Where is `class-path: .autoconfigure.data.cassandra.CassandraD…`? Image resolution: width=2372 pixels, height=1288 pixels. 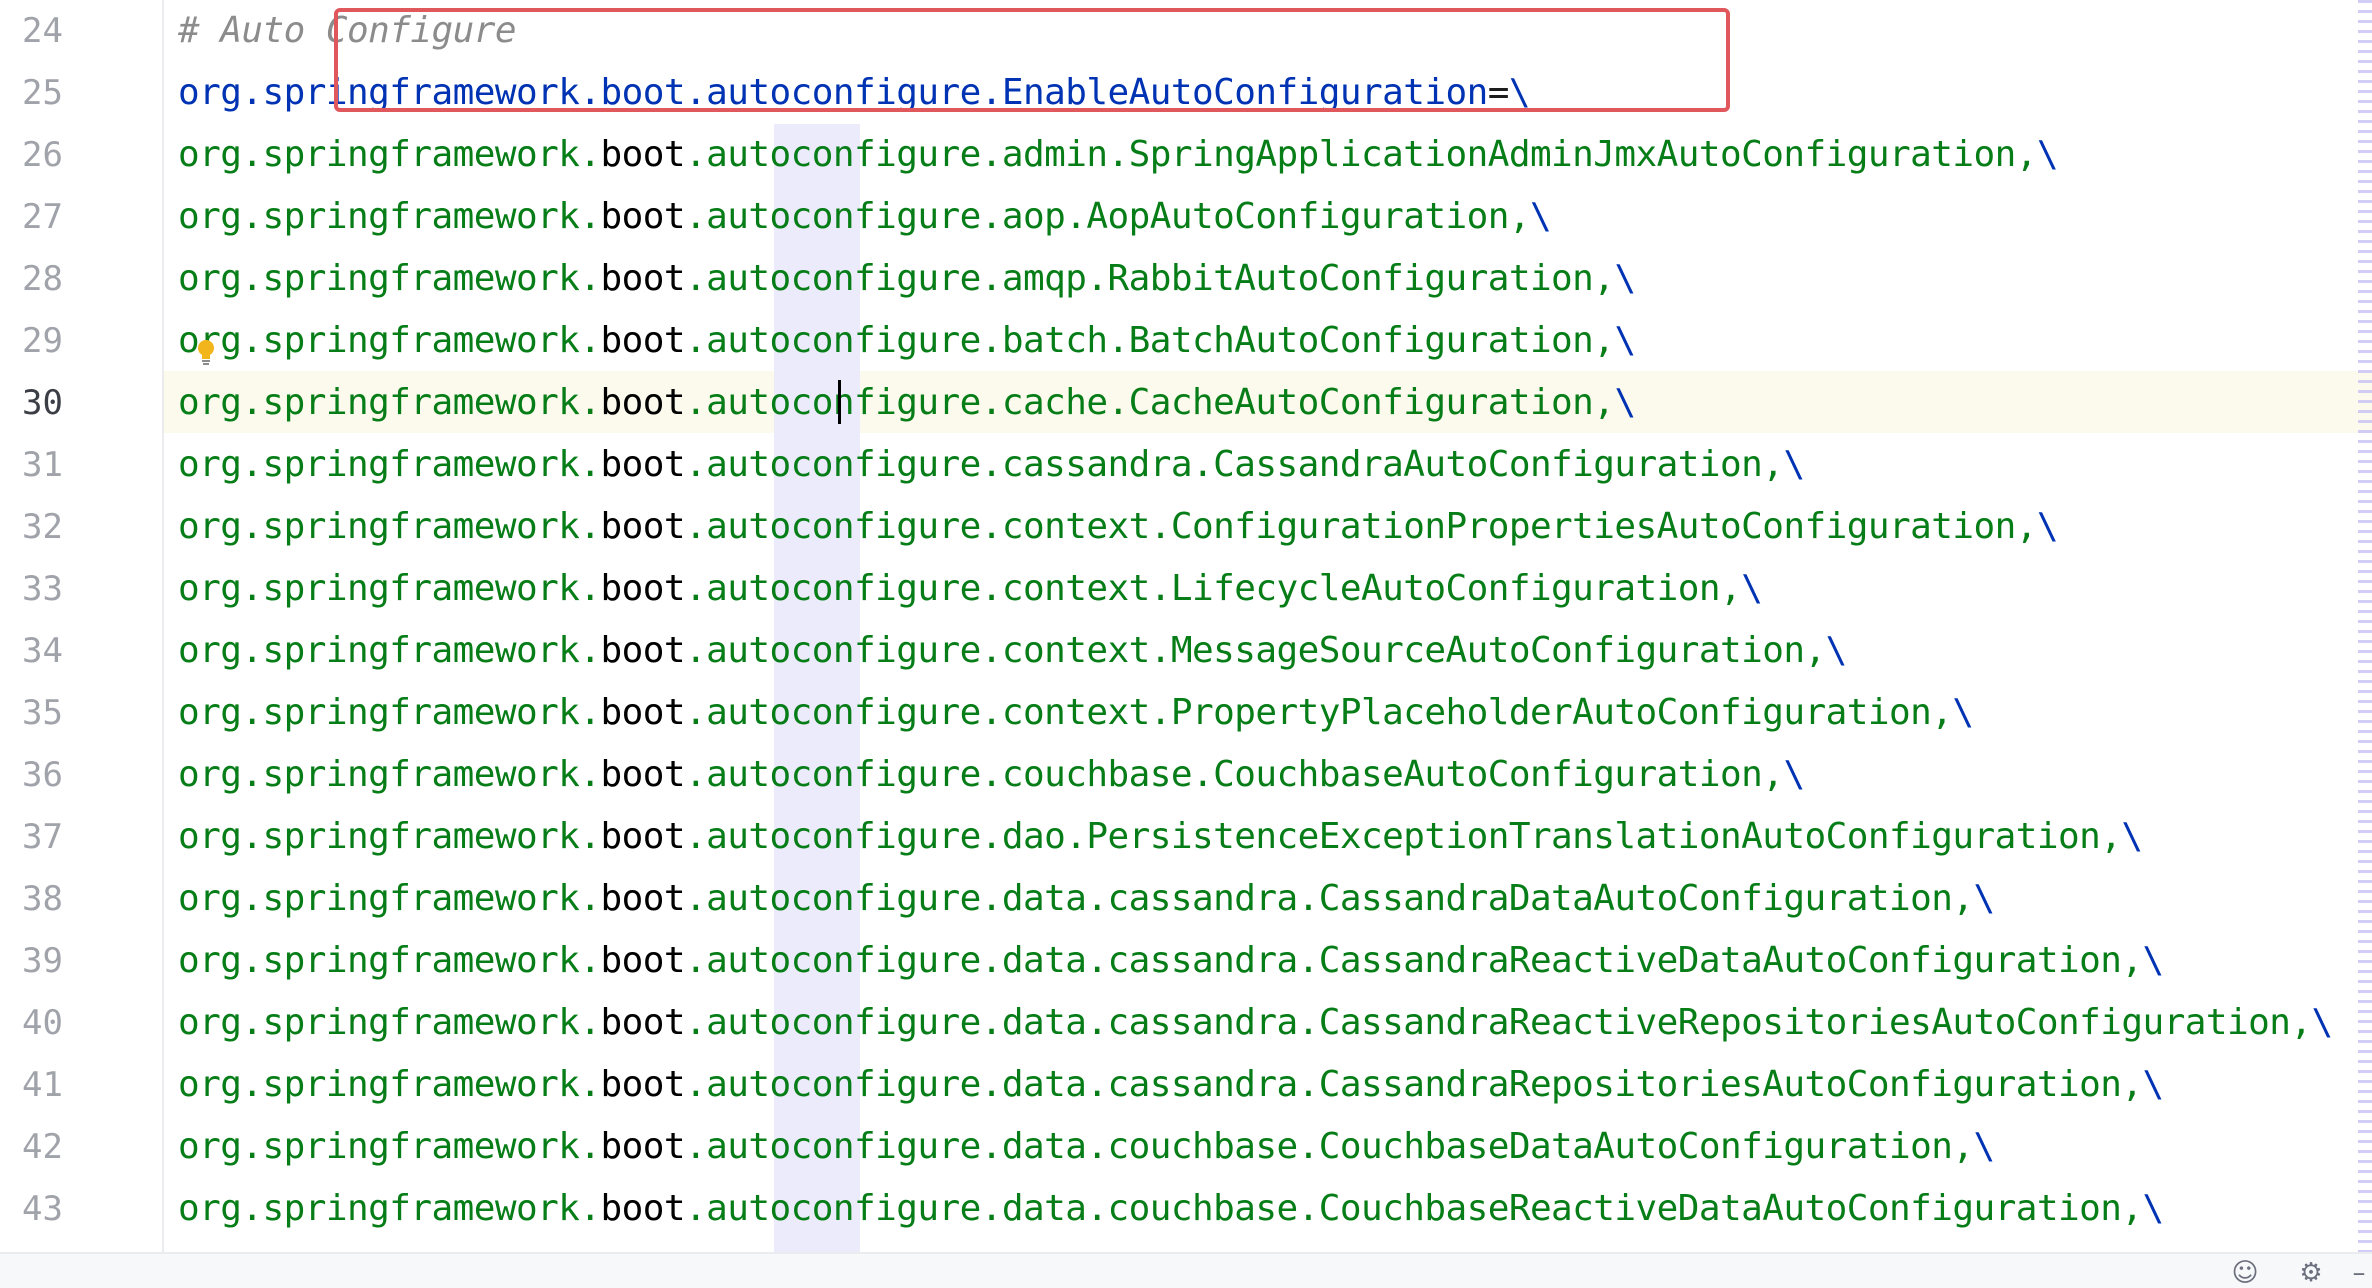 class-path: .autoconfigure.data.cassandra.CassandraD… is located at coordinates (1329, 898).